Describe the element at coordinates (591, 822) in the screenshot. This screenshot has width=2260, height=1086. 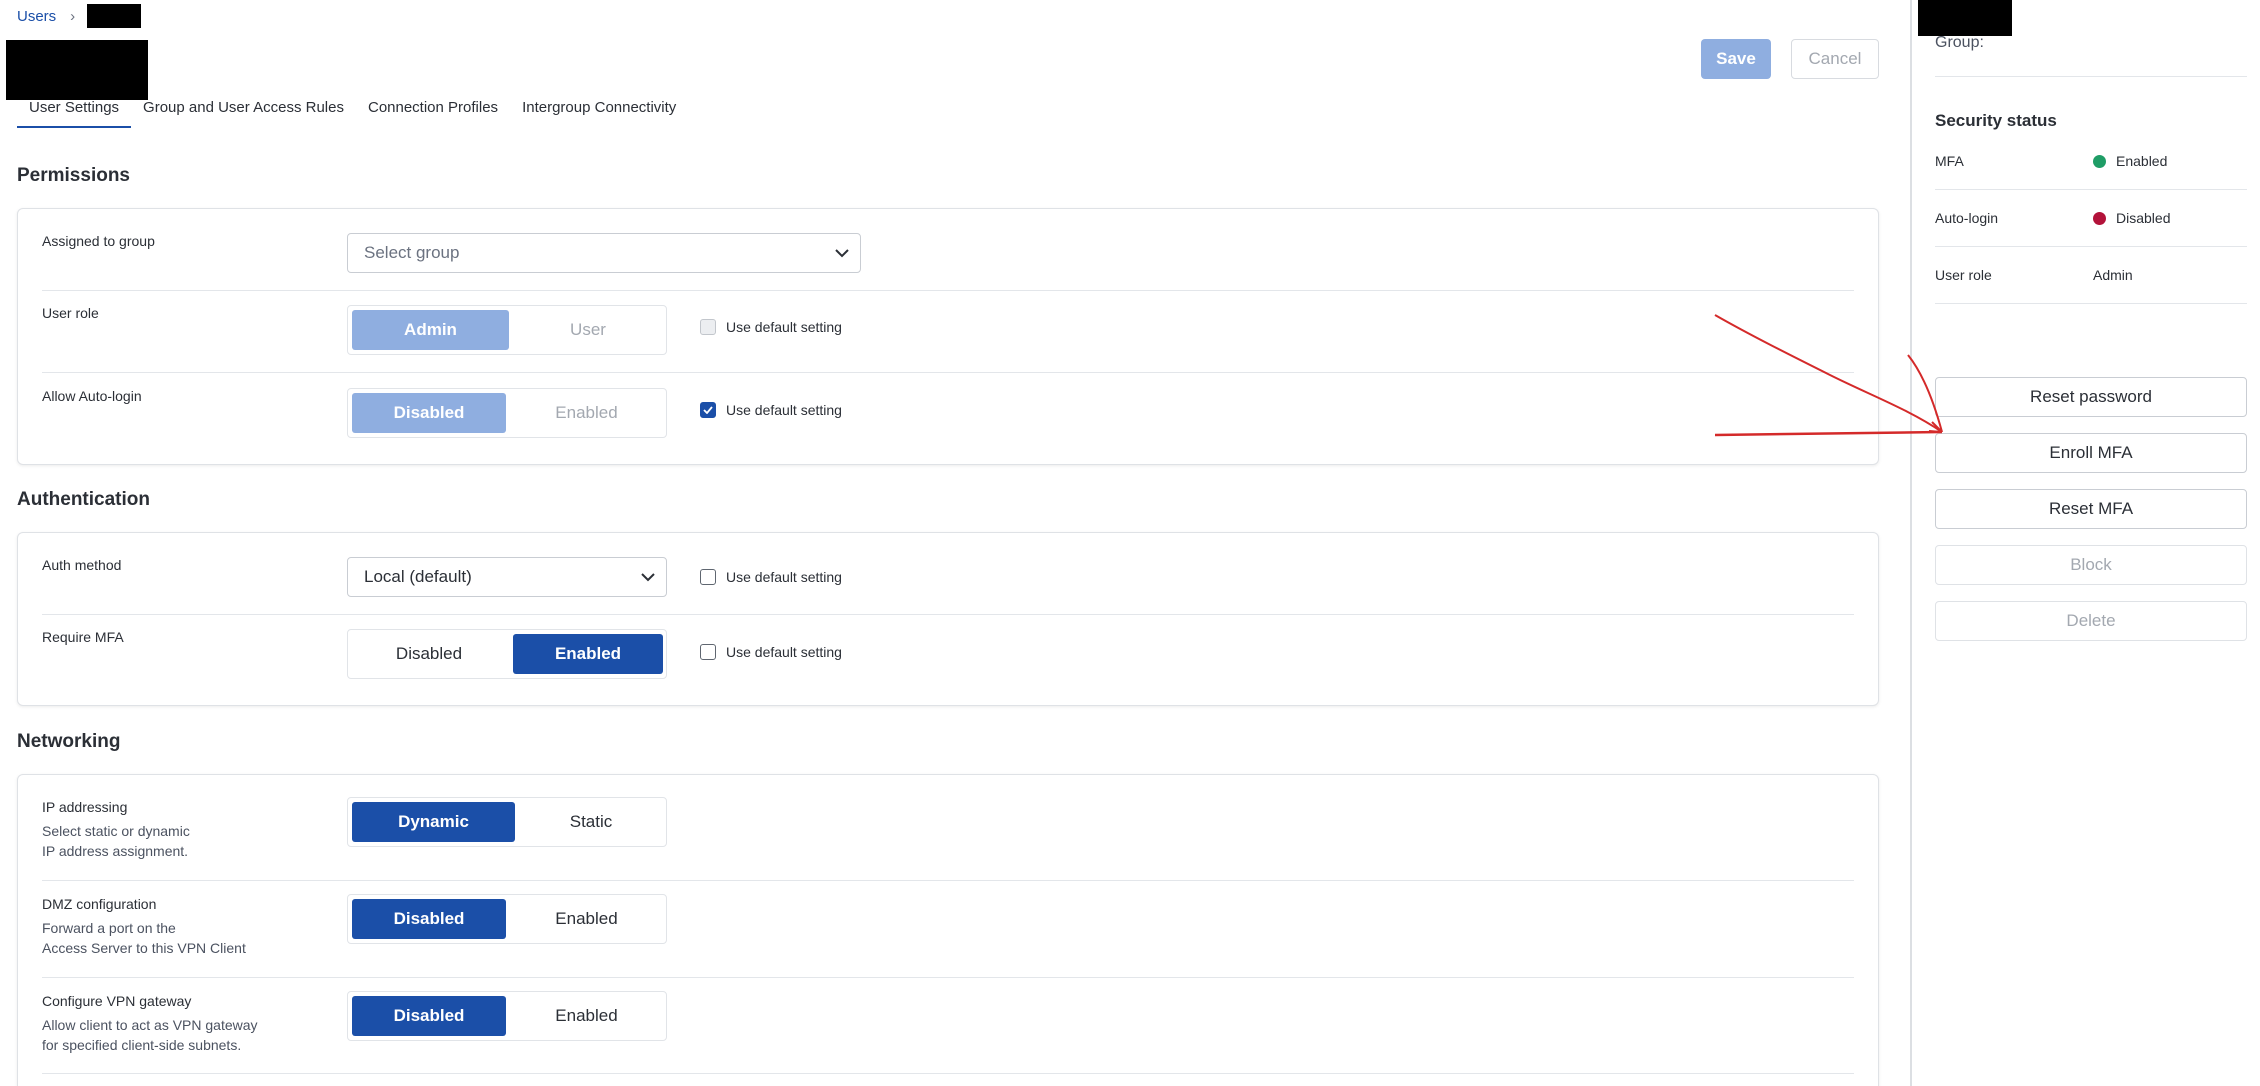
I see `ip-static-option: Static` at that location.